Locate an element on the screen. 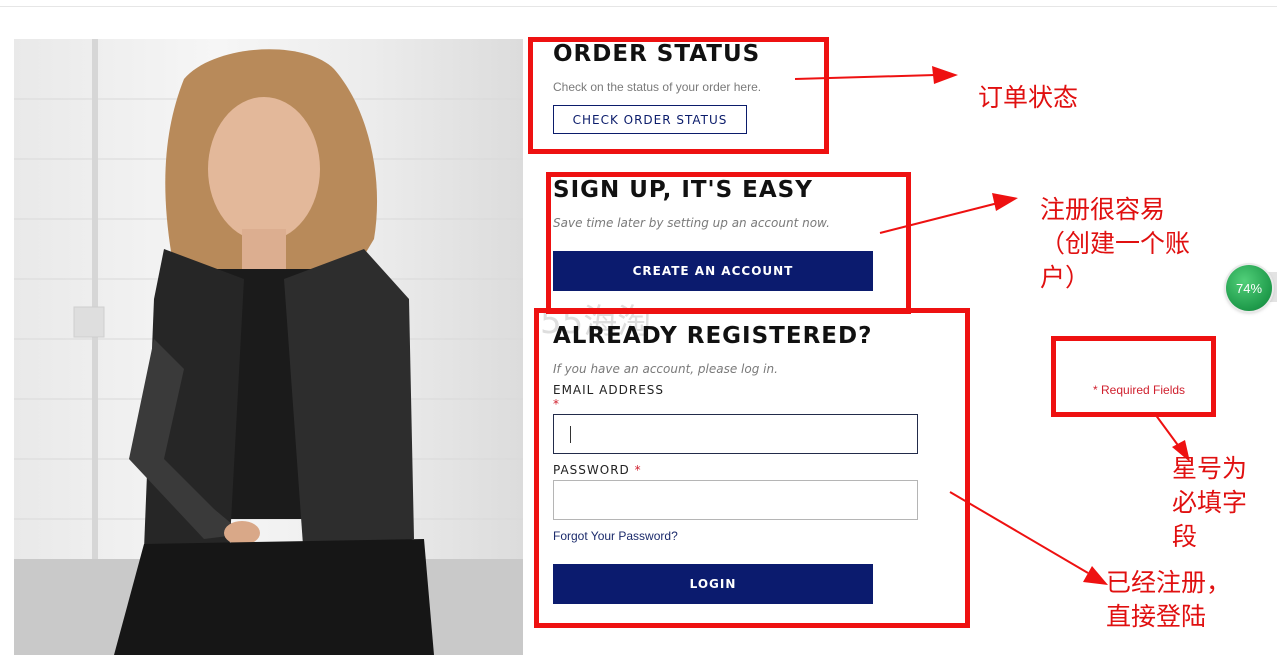 Image resolution: width=1277 pixels, height=655 pixels. annotation-required: 星号为 必填字 段 is located at coordinates (1209, 503).